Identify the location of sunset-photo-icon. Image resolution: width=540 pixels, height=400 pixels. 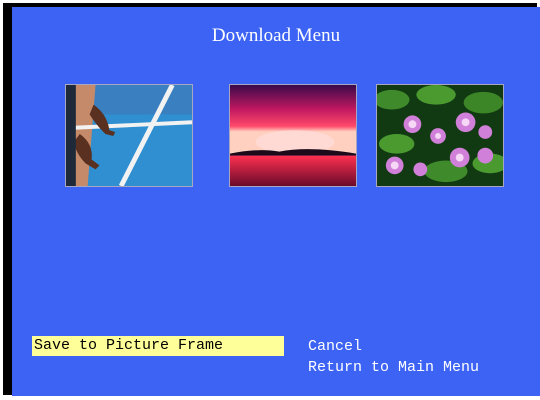
(293, 135).